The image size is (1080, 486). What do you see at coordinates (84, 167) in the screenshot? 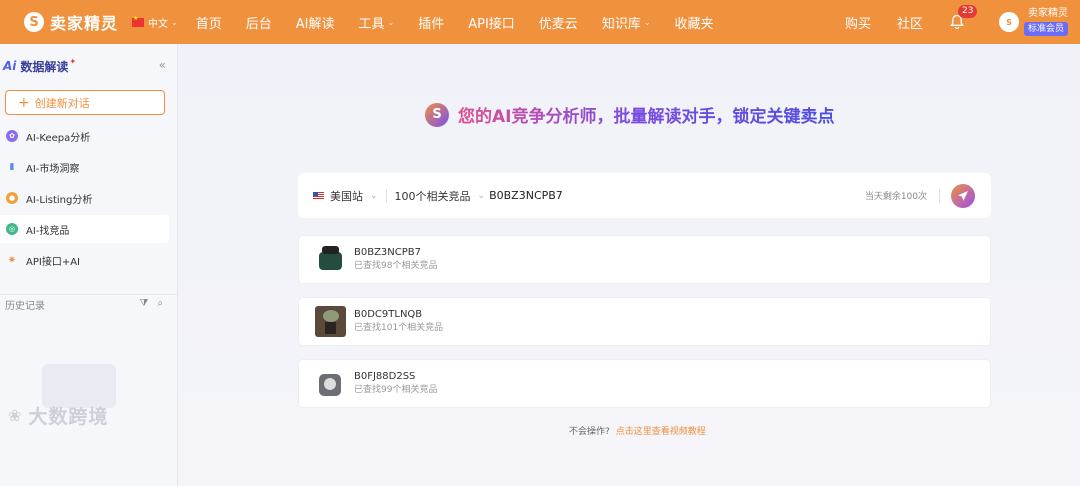
I see `sidebar-item-market: ▮ AI-市场洞察` at bounding box center [84, 167].